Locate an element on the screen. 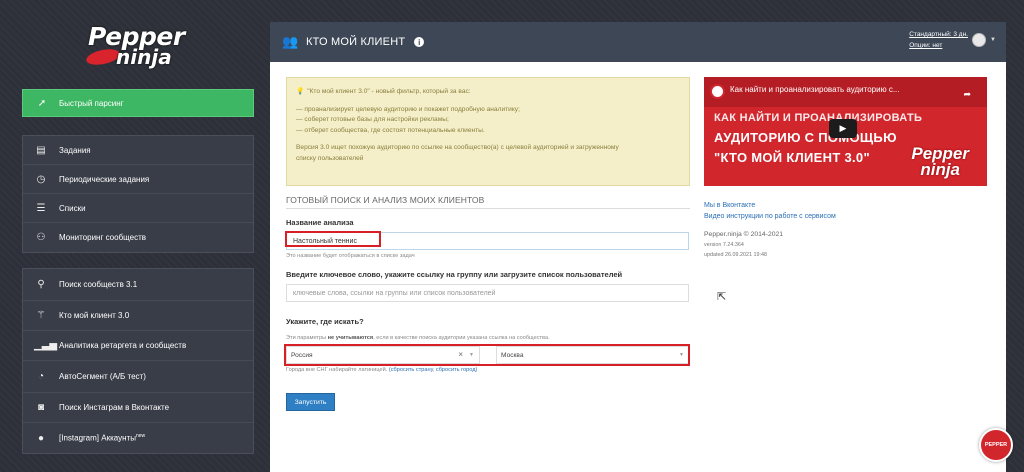 The image size is (1024, 472). mouse-cursor-icon: ⇱ is located at coordinates (722, 297).